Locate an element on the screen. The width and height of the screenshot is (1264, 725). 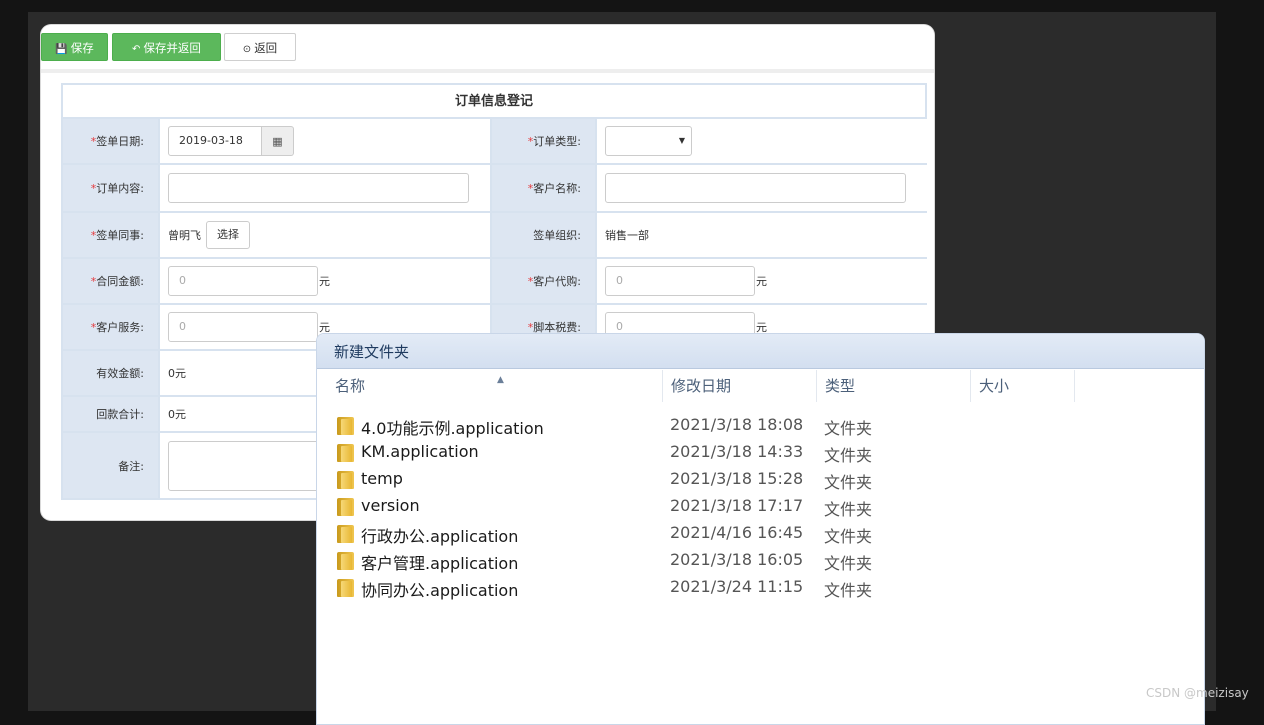
save-and-return-label: 保存并返回 is located at coordinates (172, 48).